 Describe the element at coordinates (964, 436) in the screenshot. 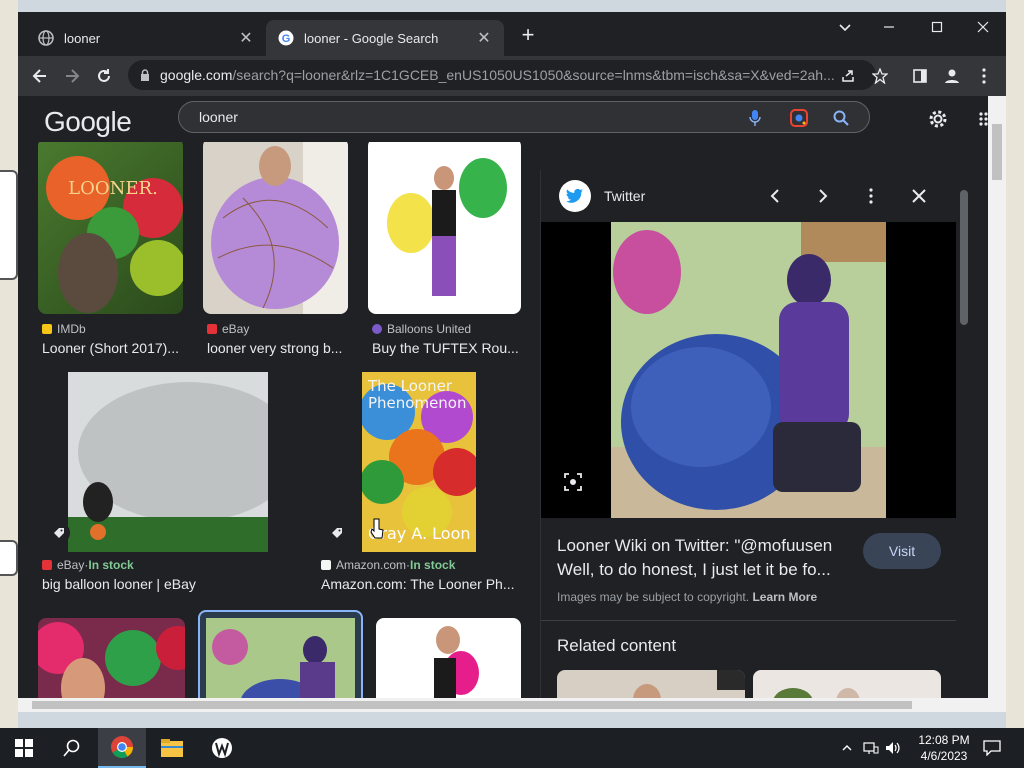

I see `panel-scrollbar` at that location.